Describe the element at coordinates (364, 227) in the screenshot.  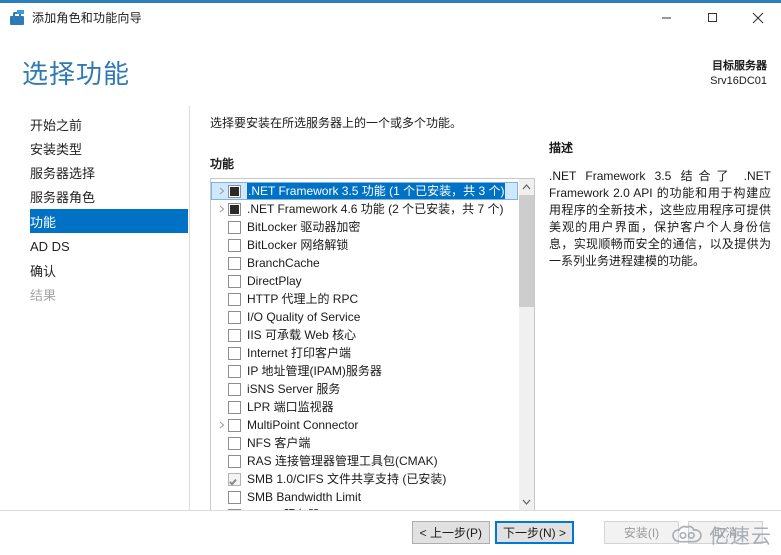
I see `feature-row: BitLocker 驱动器加密` at that location.